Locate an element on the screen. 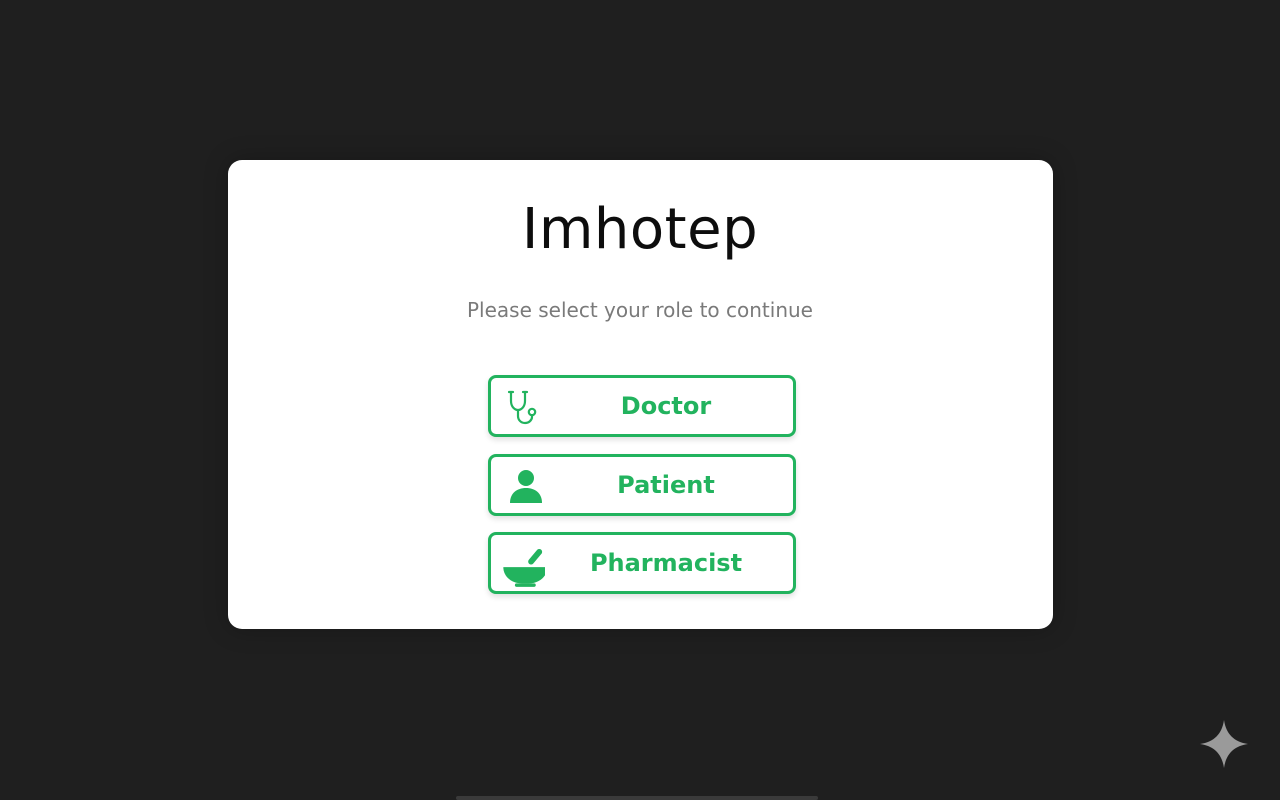 This screenshot has width=1280, height=800. pharmacist-role-button: Pharmacist is located at coordinates (642, 563).